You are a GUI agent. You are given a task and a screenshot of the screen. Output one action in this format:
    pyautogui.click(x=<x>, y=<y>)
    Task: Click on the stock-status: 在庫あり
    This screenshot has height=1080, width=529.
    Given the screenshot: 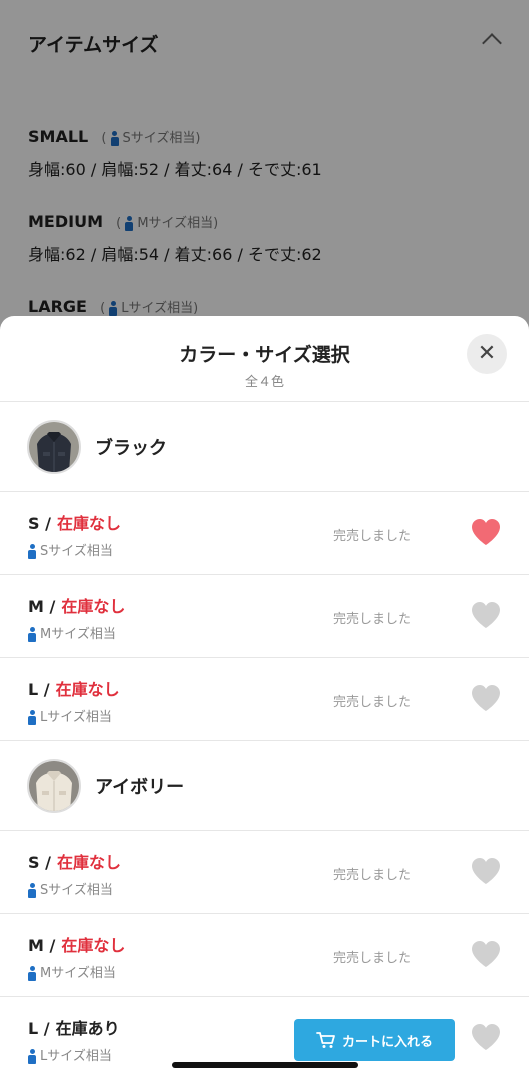 What is the action you would take?
    pyautogui.click(x=87, y=1028)
    